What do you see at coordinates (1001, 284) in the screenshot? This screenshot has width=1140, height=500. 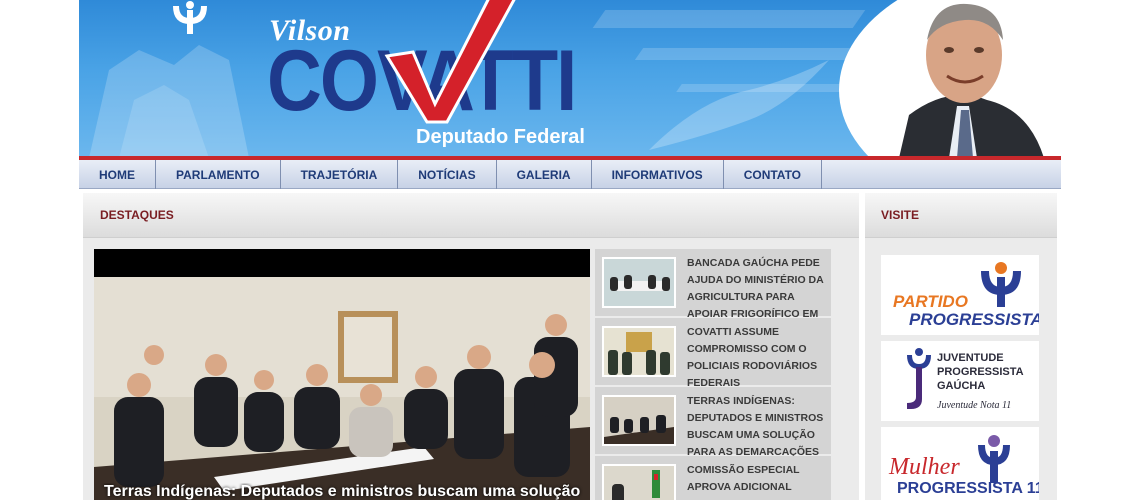 I see `pp-logo-icon` at bounding box center [1001, 284].